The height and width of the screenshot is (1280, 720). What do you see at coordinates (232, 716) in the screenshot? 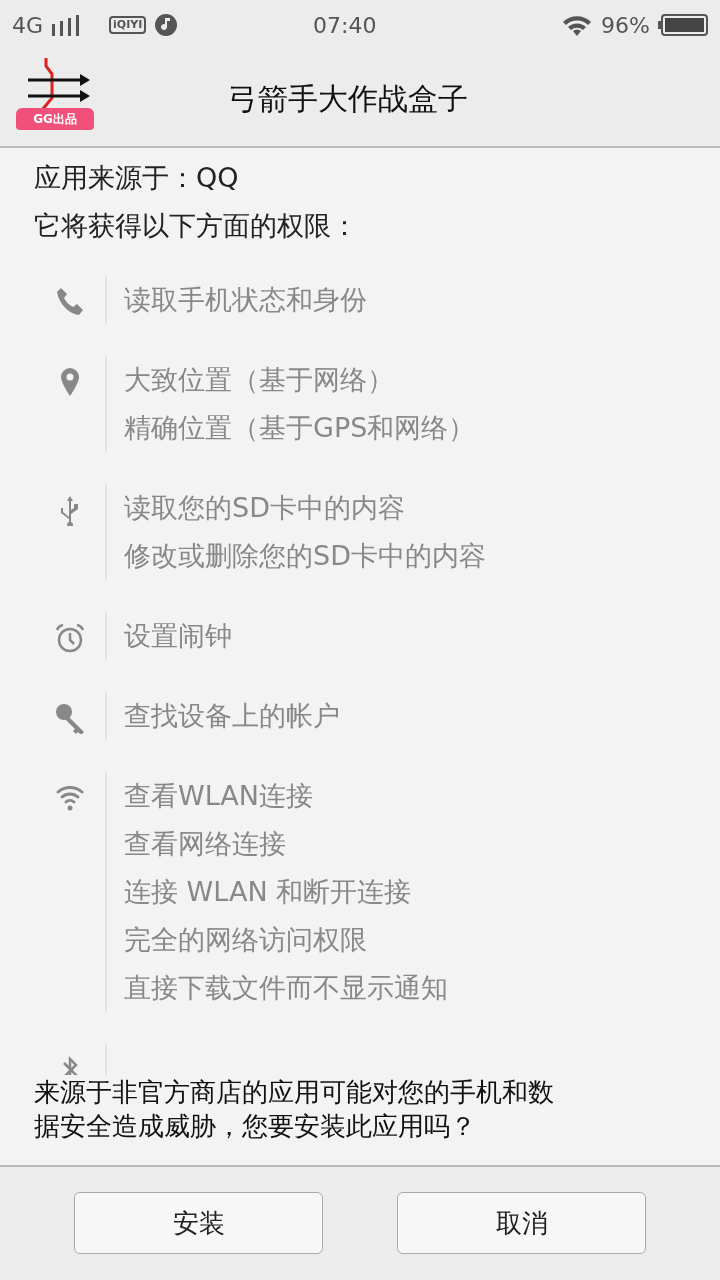
I see `permission-item: 查找设备上的帐户` at bounding box center [232, 716].